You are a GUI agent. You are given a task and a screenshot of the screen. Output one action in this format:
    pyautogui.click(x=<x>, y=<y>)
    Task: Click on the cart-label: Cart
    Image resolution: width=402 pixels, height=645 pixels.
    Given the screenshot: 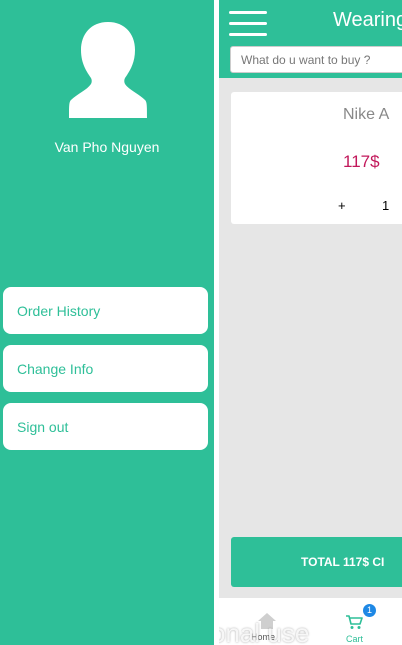 What is the action you would take?
    pyautogui.click(x=355, y=639)
    